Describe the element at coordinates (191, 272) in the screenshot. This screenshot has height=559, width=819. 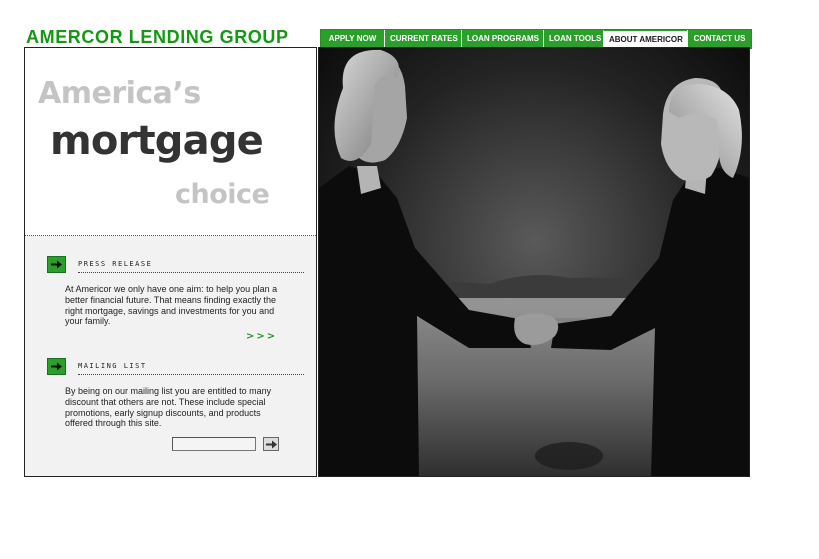
I see `press-release-divider` at that location.